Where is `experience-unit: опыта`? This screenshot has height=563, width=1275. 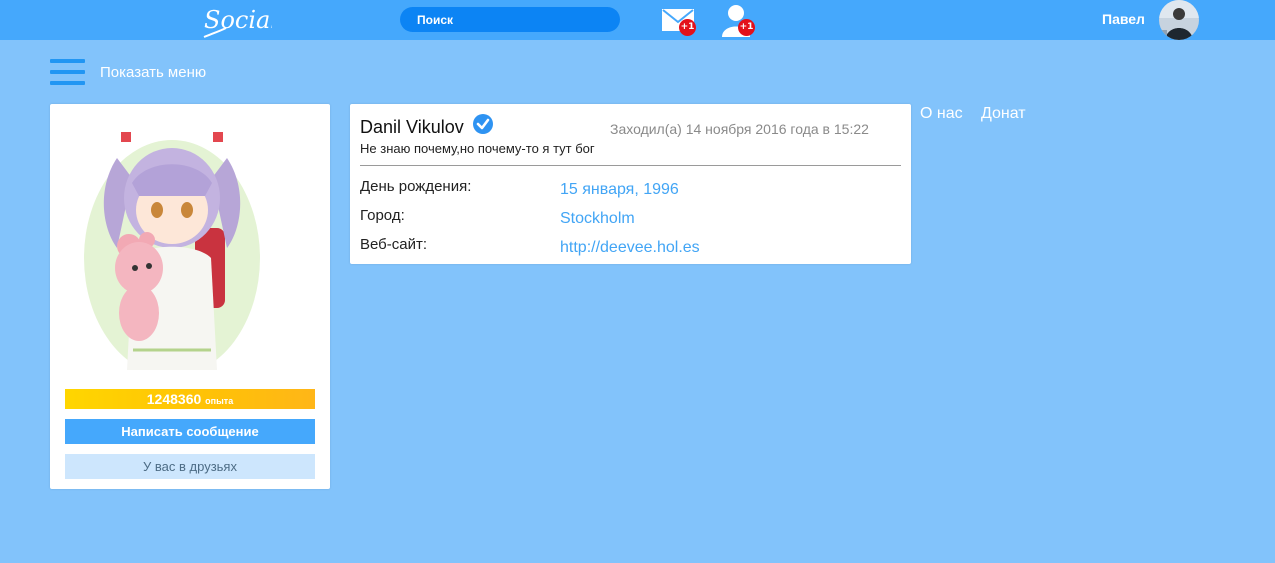
experience-unit: опыта is located at coordinates (219, 401).